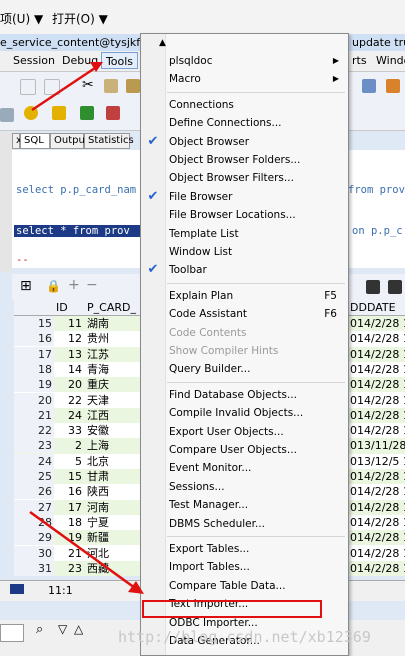 The height and width of the screenshot is (656, 405). What do you see at coordinates (34, 400) in the screenshot?
I see `row-number: 20` at bounding box center [34, 400].